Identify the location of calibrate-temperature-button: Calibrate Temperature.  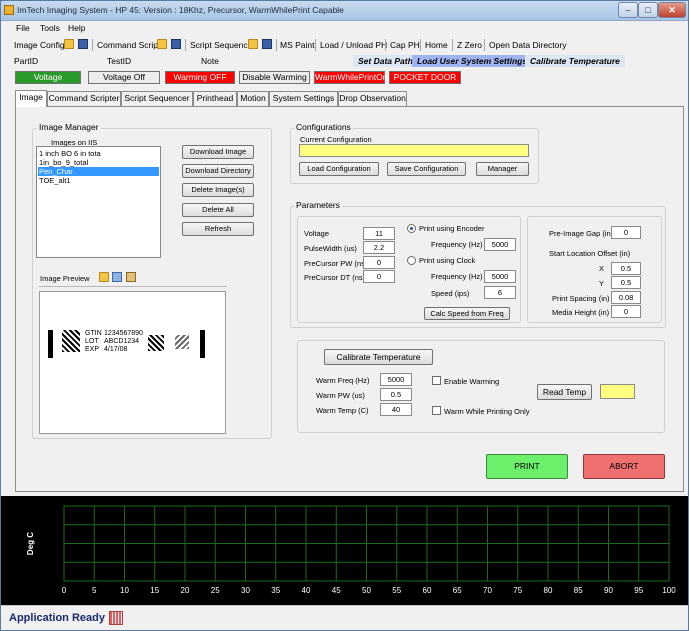
(378, 357).